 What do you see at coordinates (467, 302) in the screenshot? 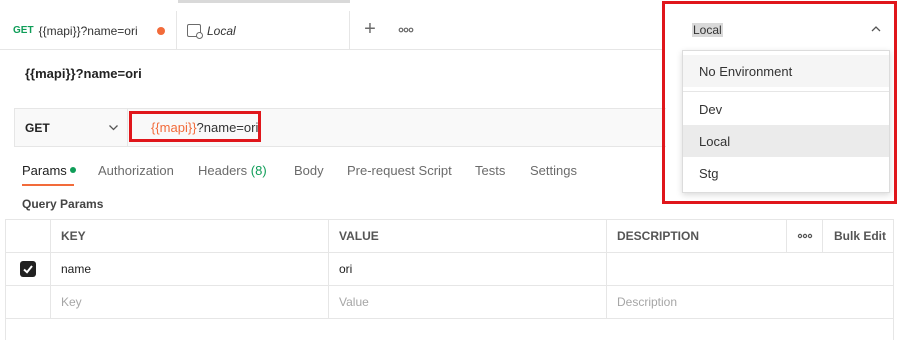
I see `value-placeholder-input: Value` at bounding box center [467, 302].